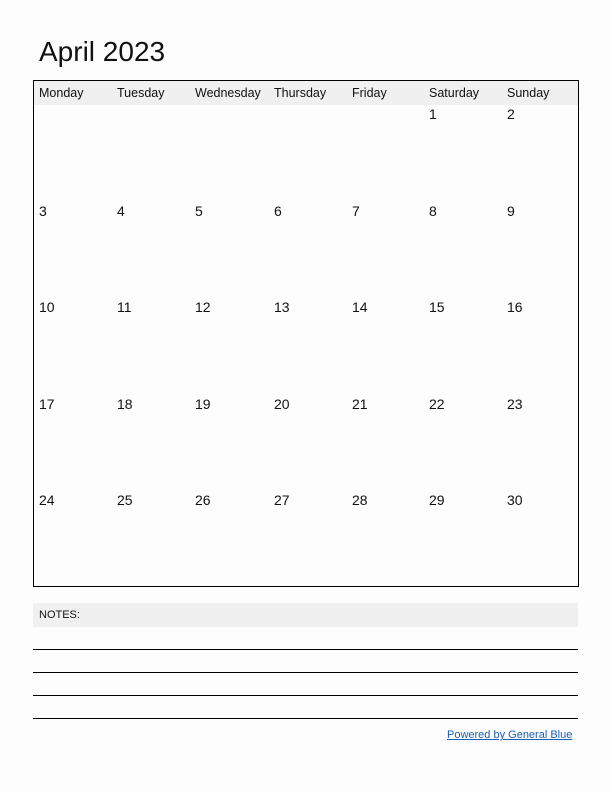 The height and width of the screenshot is (792, 612). What do you see at coordinates (360, 403) in the screenshot?
I see `day-cell: 21` at bounding box center [360, 403].